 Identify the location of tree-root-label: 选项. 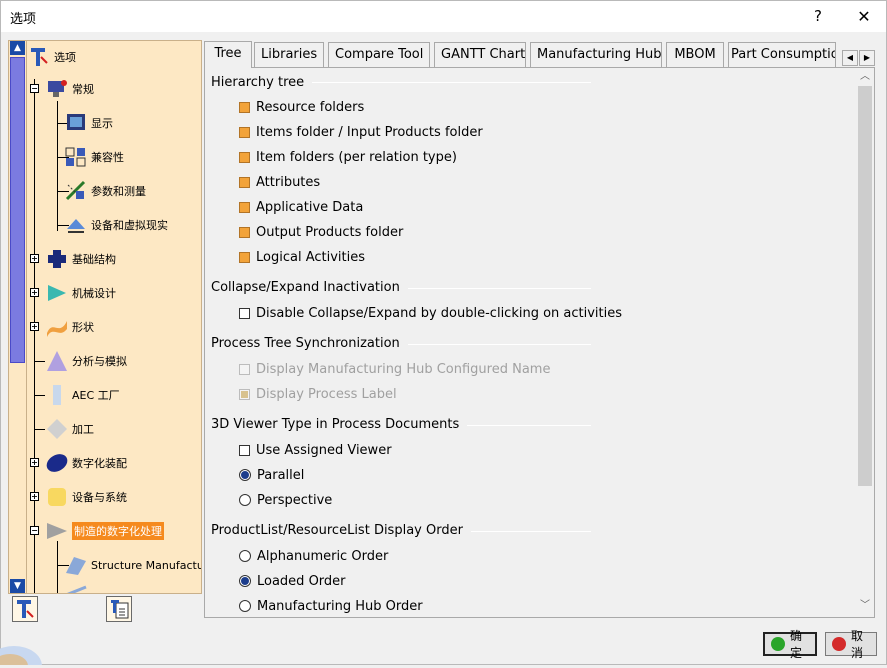
(65, 57).